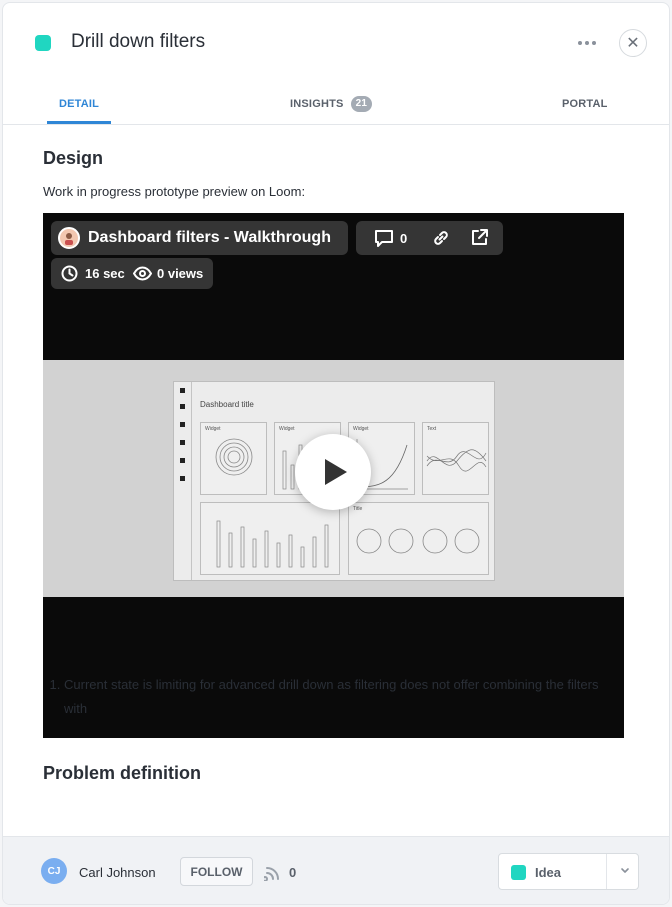 The height and width of the screenshot is (907, 672). I want to click on eye-icon, so click(142, 273).